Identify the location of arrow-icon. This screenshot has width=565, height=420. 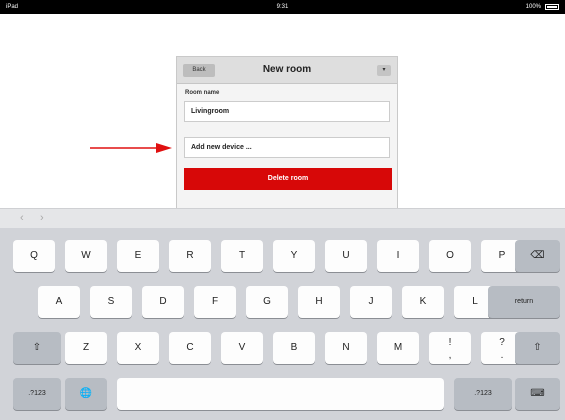
(131, 148).